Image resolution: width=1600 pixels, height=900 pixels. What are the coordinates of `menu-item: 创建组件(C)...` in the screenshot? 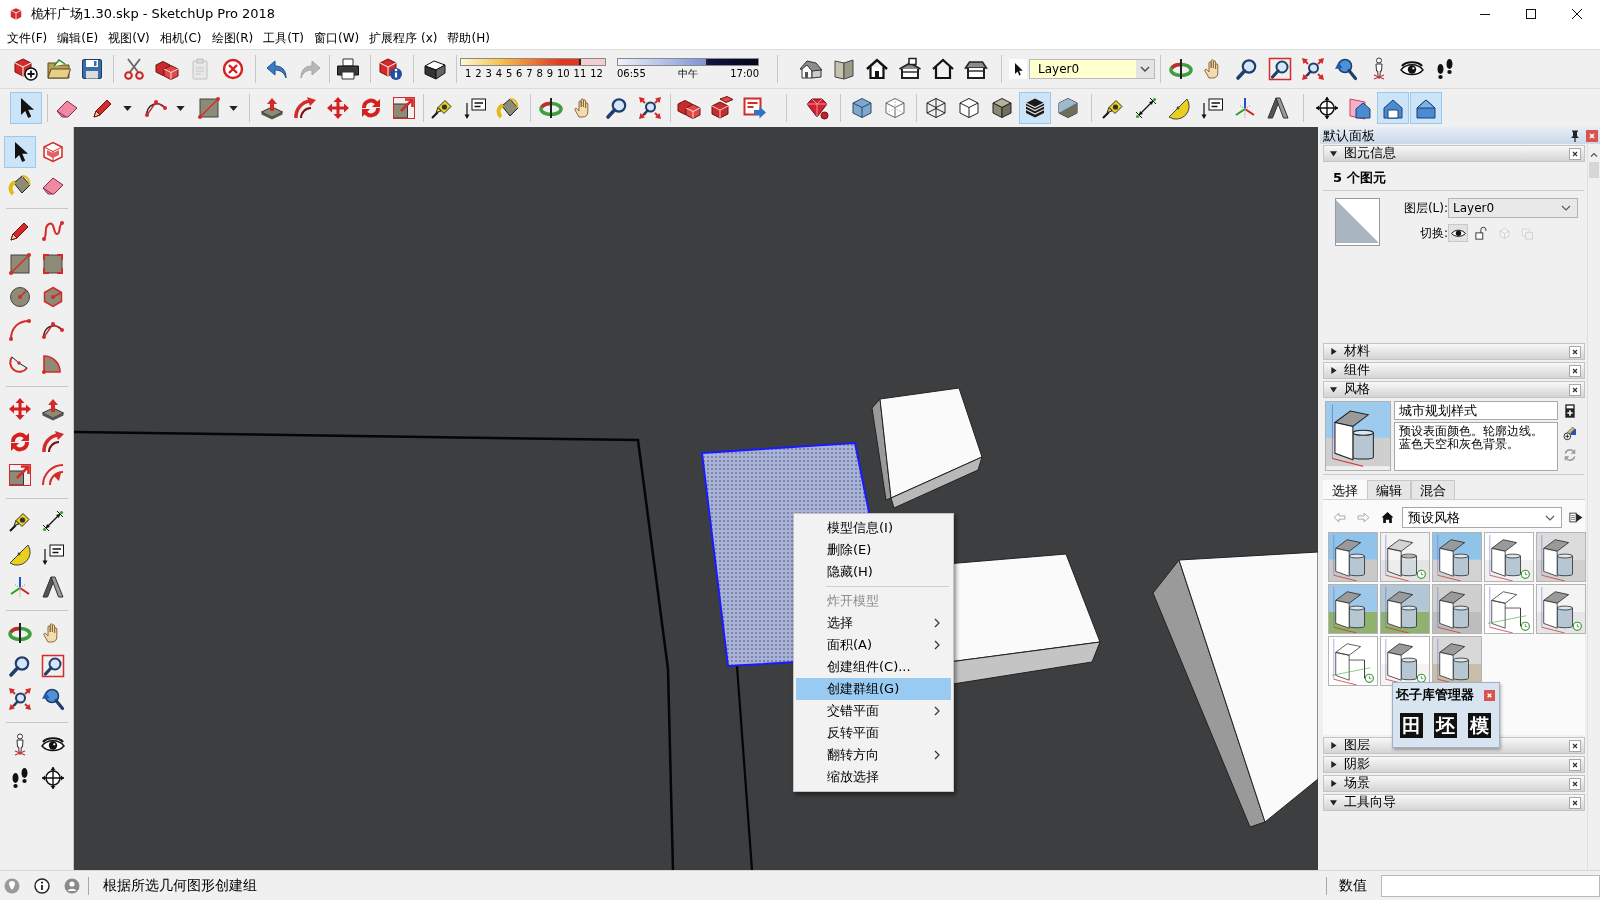 It's located at (873, 667).